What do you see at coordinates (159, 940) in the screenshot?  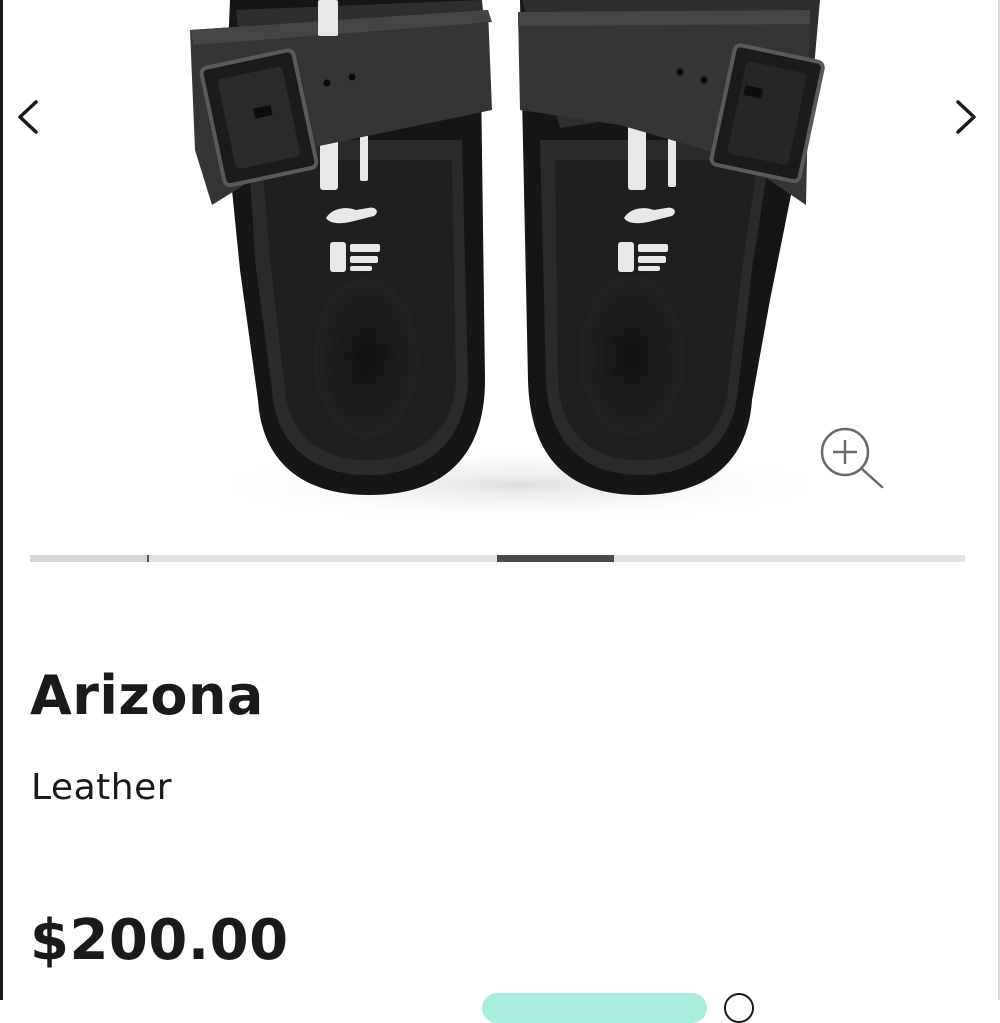 I see `product-price: $200.00` at bounding box center [159, 940].